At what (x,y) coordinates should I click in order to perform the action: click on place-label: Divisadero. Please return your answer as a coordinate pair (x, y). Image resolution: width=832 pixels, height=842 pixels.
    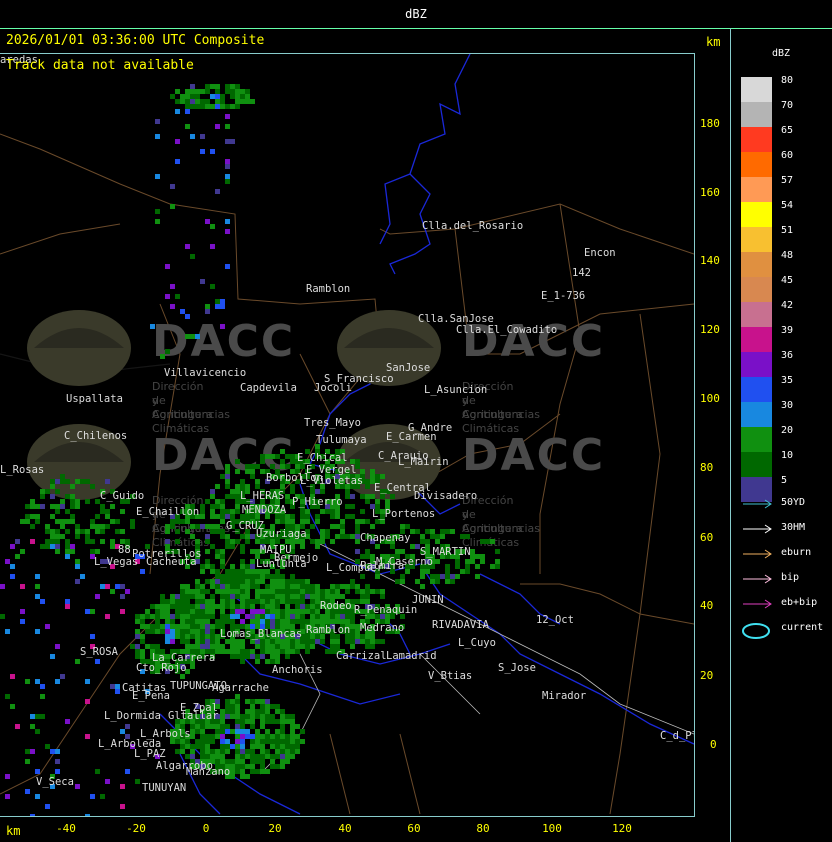
    Looking at the image, I should click on (446, 496).